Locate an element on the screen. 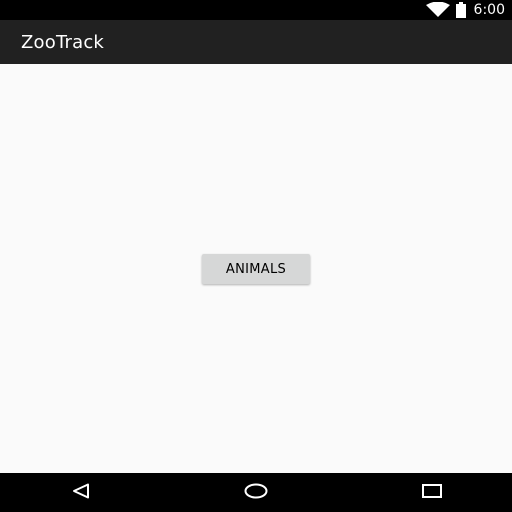  navigation-bar is located at coordinates (256, 492).